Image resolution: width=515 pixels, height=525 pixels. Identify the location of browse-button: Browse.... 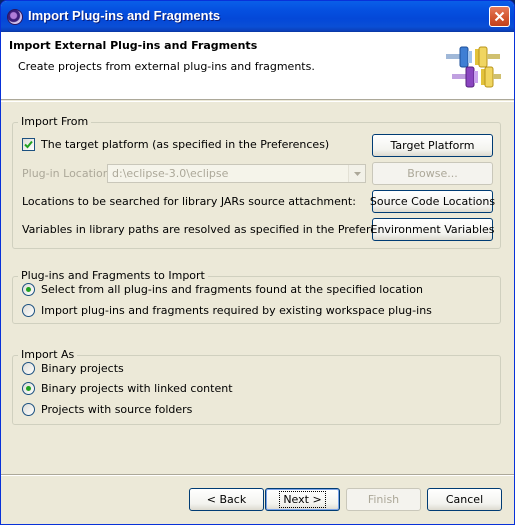
(432, 173).